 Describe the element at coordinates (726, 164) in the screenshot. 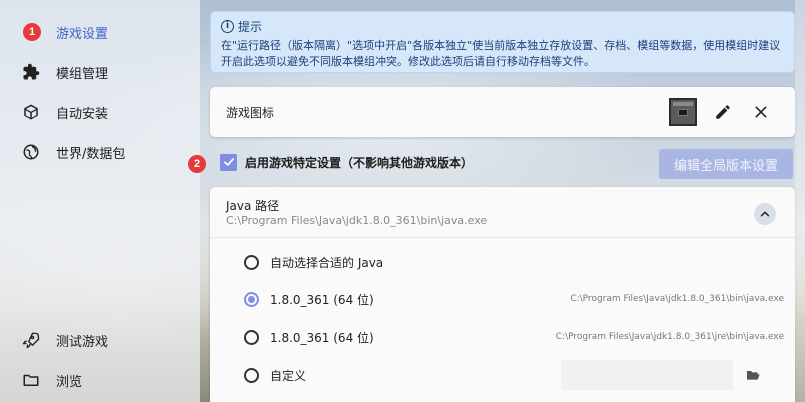

I see `edit-global-settings-button: 编辑全局版本设置` at that location.